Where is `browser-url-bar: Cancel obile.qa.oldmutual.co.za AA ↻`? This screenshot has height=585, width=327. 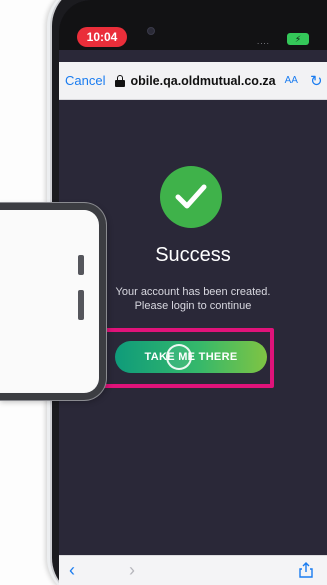
browser-url-bar: Cancel obile.qa.oldmutual.co.za AA ↻ is located at coordinates (193, 81).